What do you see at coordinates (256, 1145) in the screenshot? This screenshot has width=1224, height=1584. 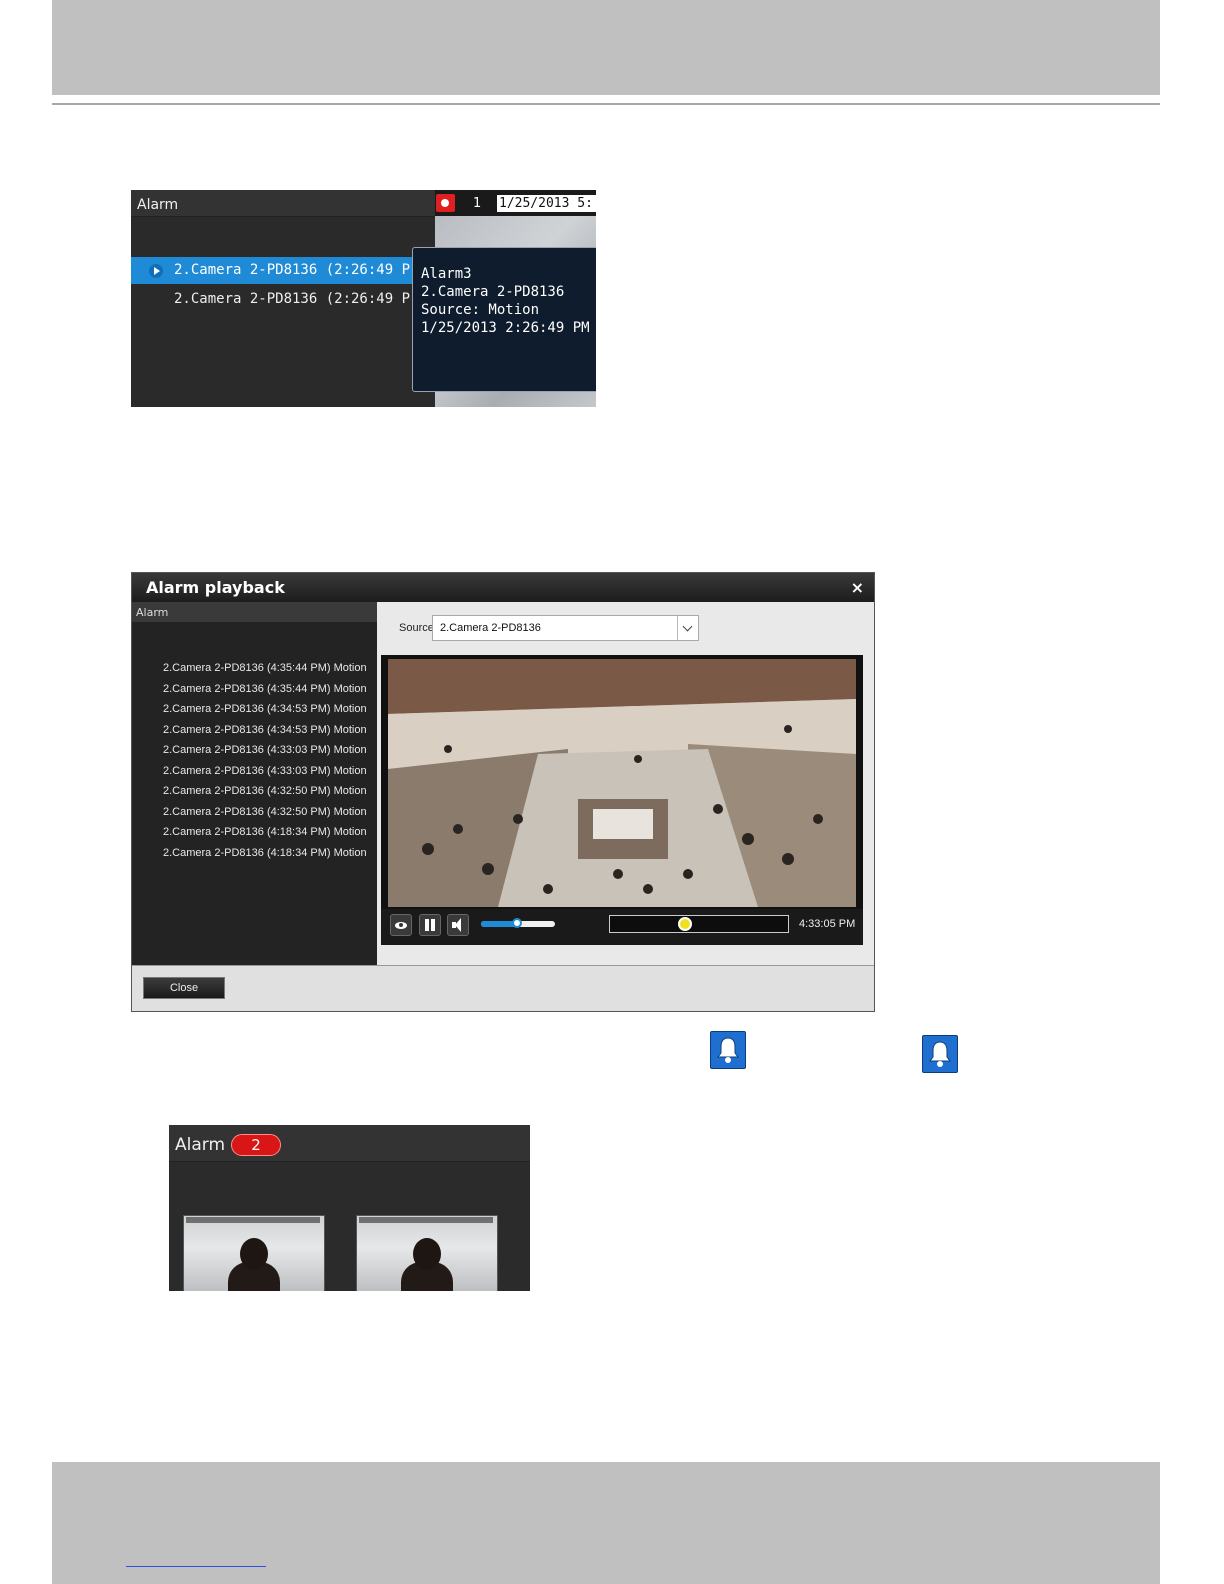 I see `alarm-count-badge: 2` at bounding box center [256, 1145].